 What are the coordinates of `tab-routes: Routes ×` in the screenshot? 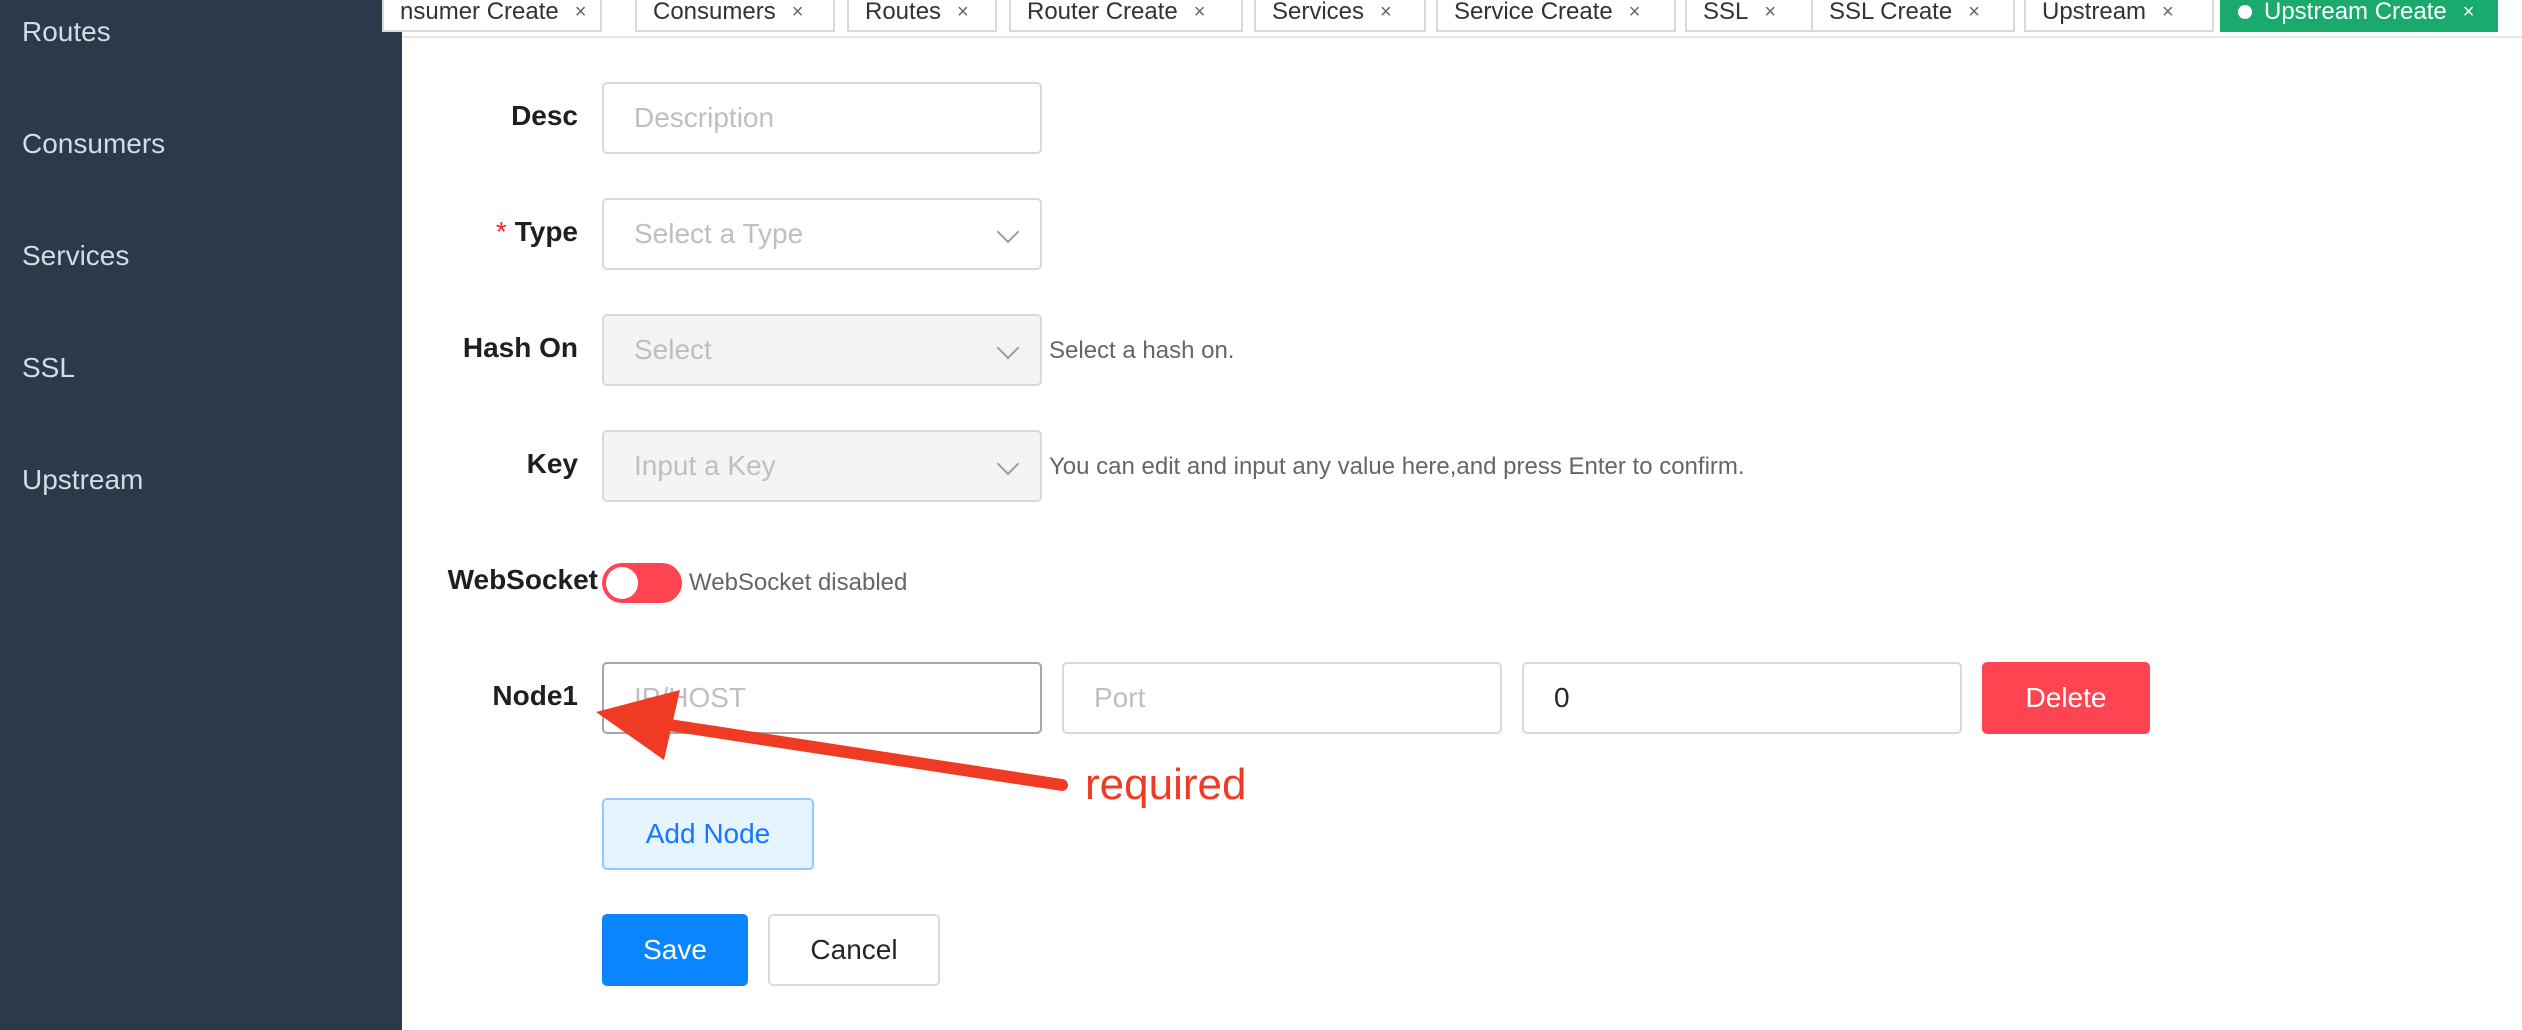 It's located at (922, 16).